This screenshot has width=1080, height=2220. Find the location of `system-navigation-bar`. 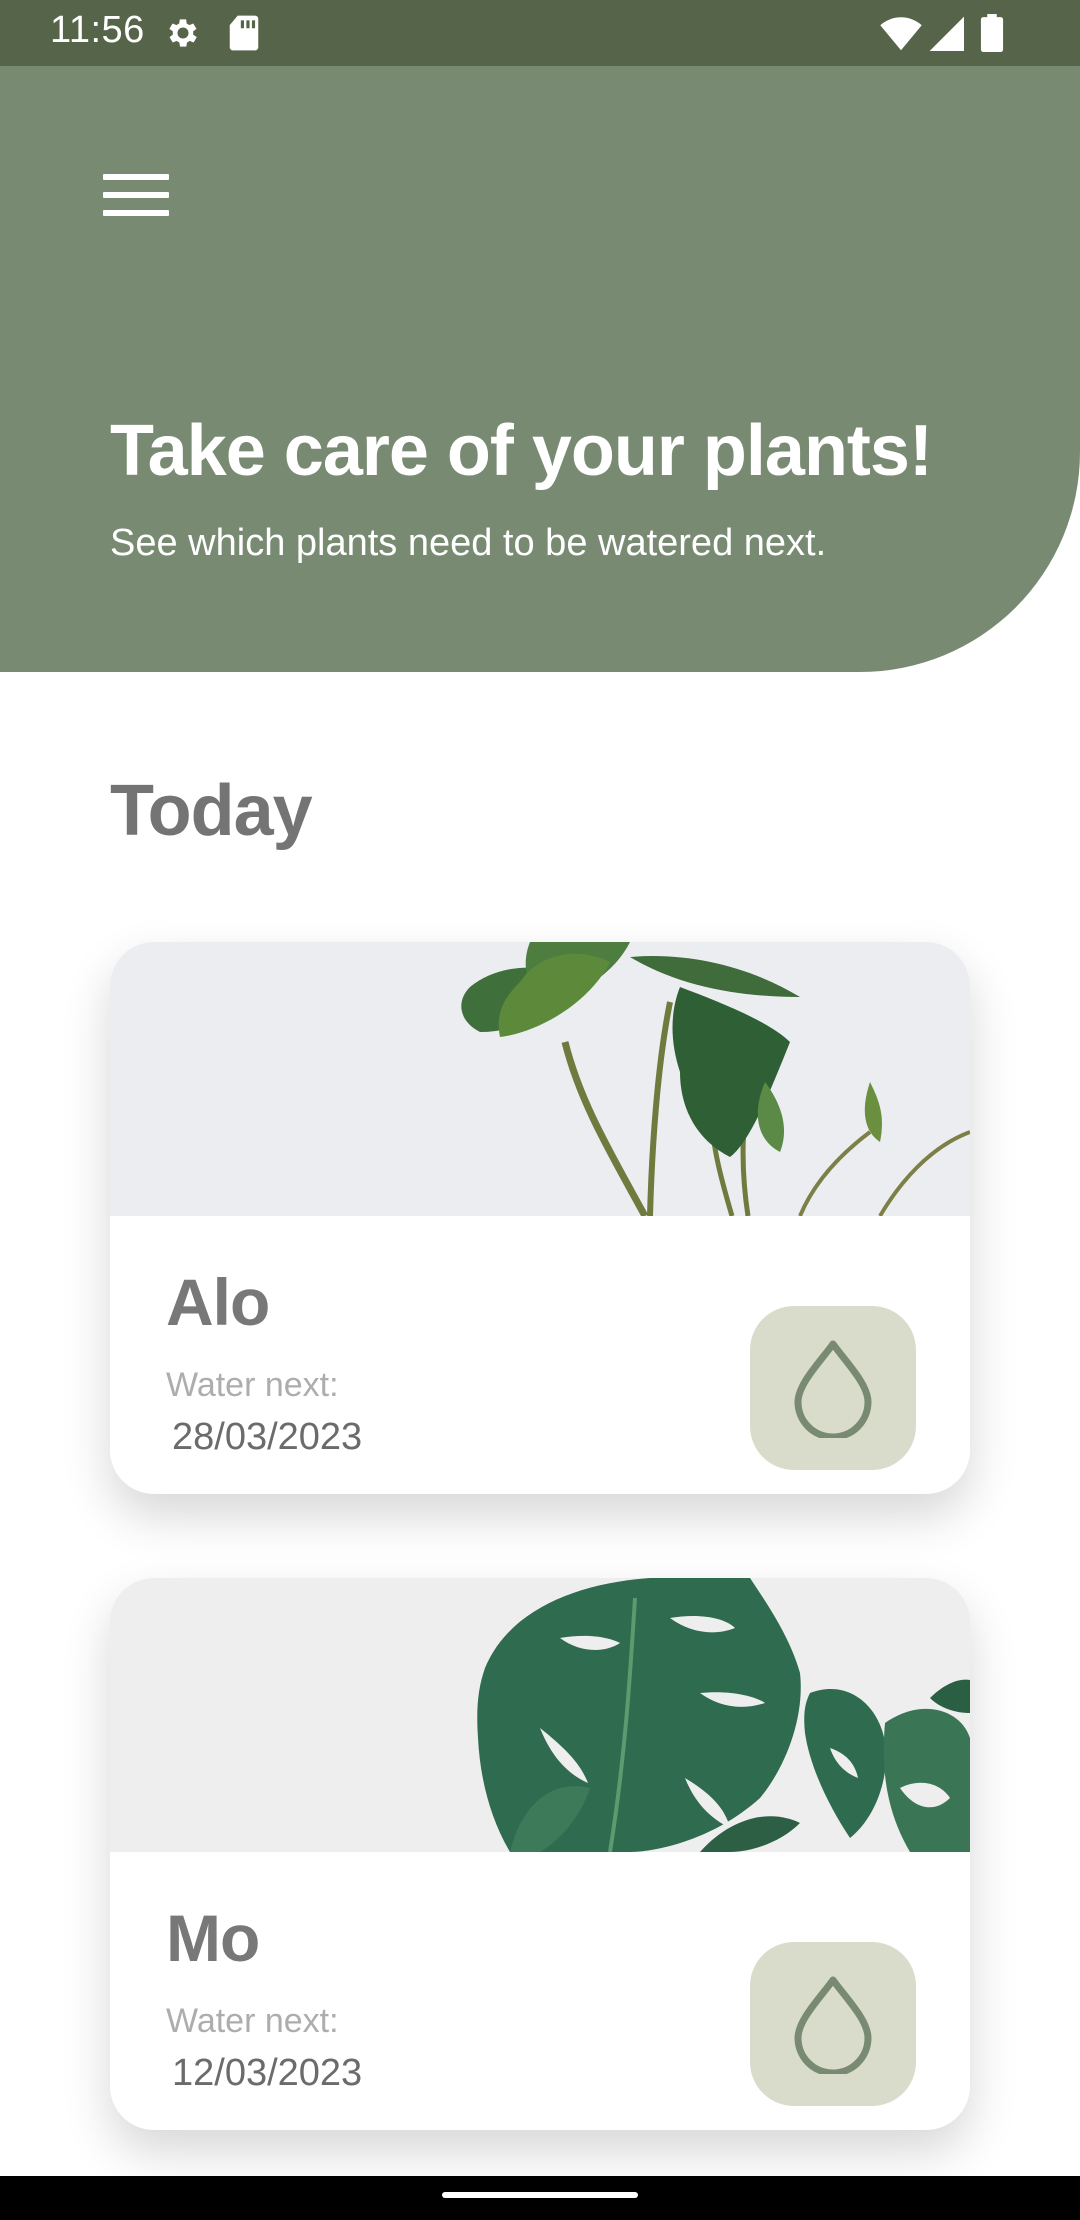

system-navigation-bar is located at coordinates (540, 2198).